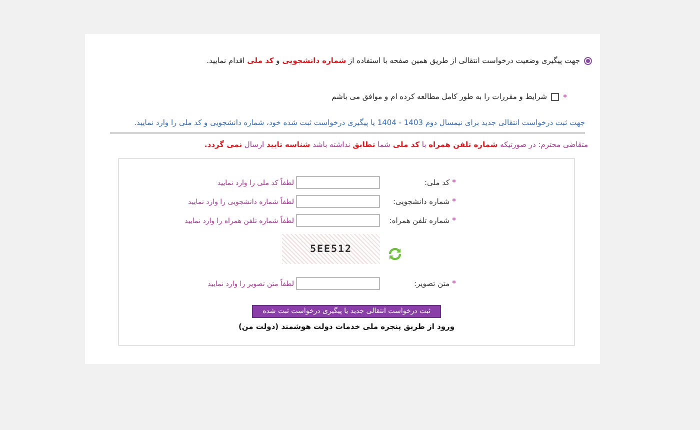 The width and height of the screenshot is (700, 430). What do you see at coordinates (565, 97) in the screenshot?
I see `required-mark: *` at bounding box center [565, 97].